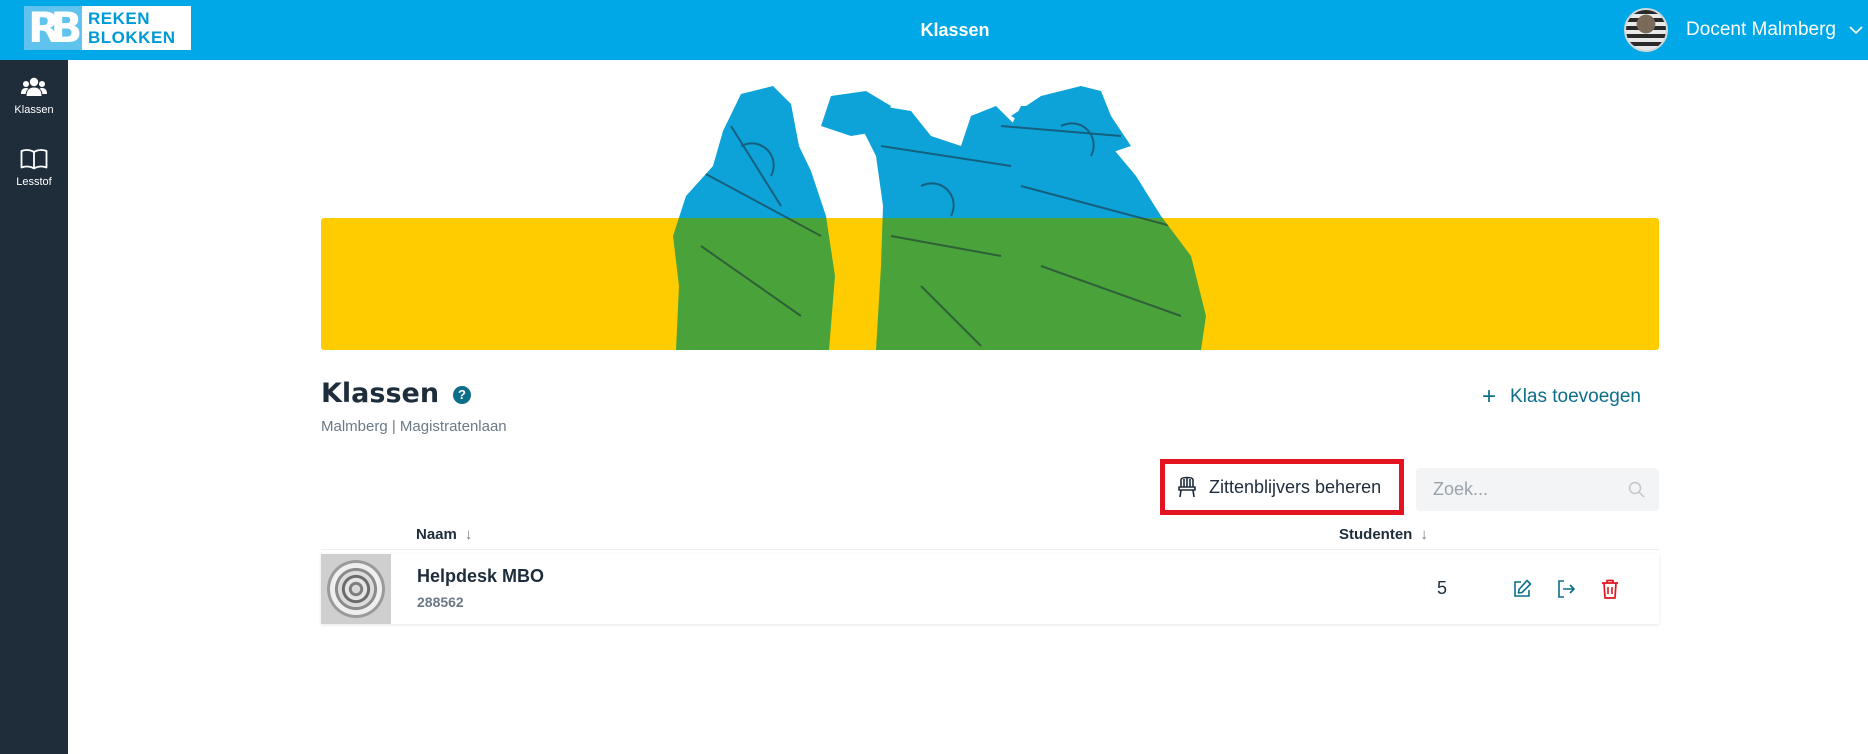 This screenshot has height=754, width=1868. What do you see at coordinates (444, 534) in the screenshot?
I see `column-header-naam: Naam ↓` at bounding box center [444, 534].